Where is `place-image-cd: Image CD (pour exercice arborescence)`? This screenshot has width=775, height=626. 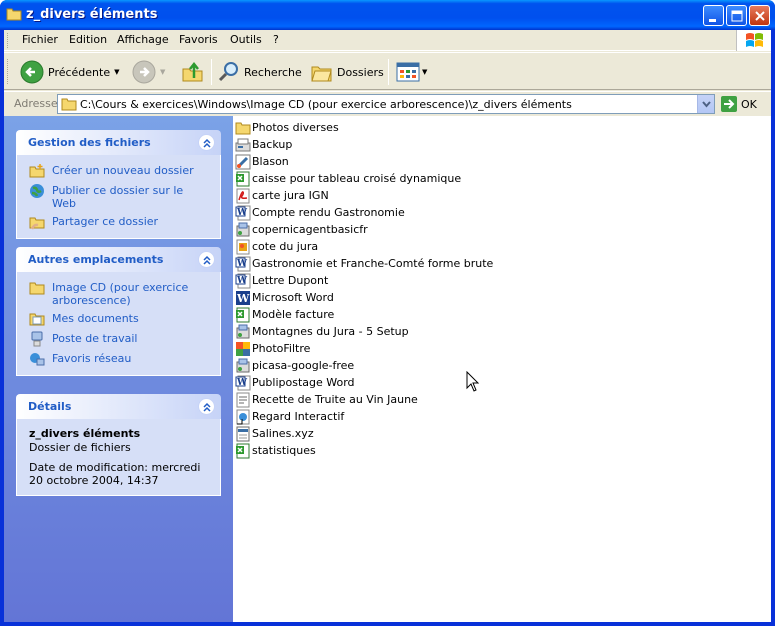
place-image-cd: Image CD (pour exercice arborescence) is located at coordinates (119, 293).